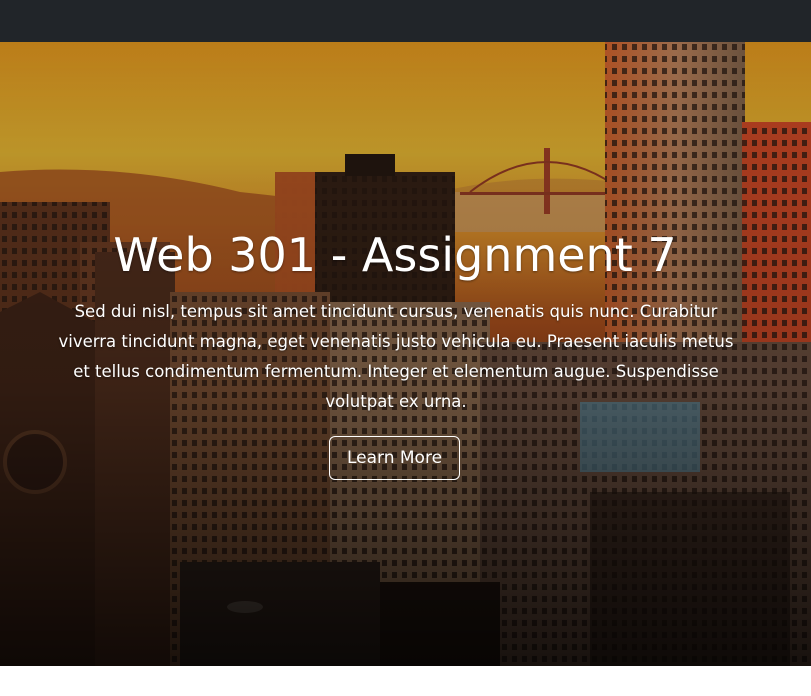 The image size is (811, 696). What do you see at coordinates (405, 21) in the screenshot?
I see `top-navbar` at bounding box center [405, 21].